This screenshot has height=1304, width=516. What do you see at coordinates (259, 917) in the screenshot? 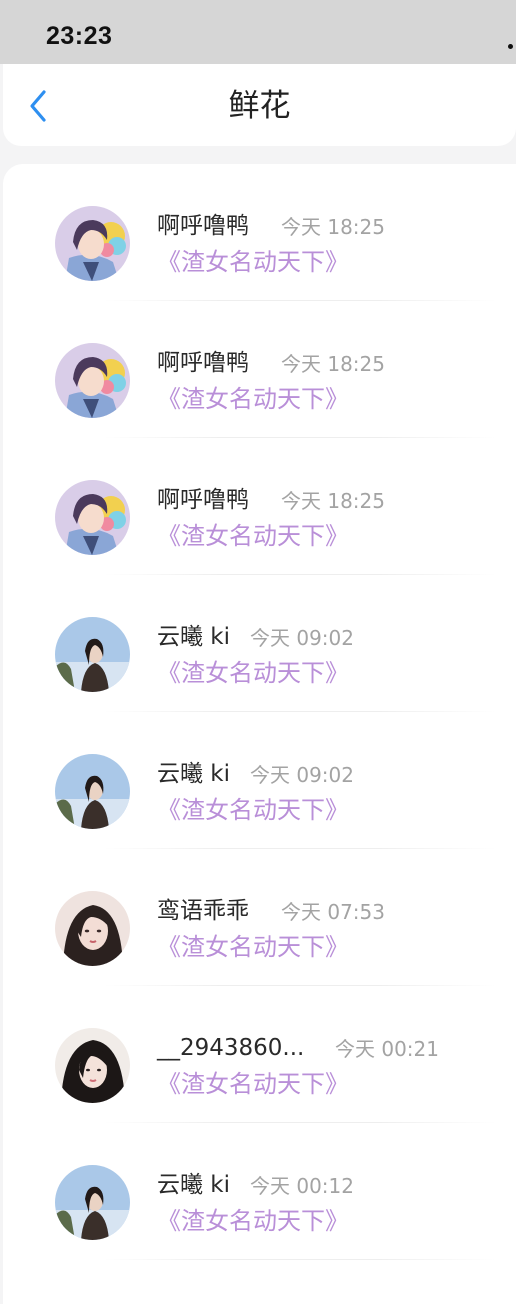
I see `list-item: 鸾语乖乖 今天 07:53 《渣女名动天下》` at bounding box center [259, 917].